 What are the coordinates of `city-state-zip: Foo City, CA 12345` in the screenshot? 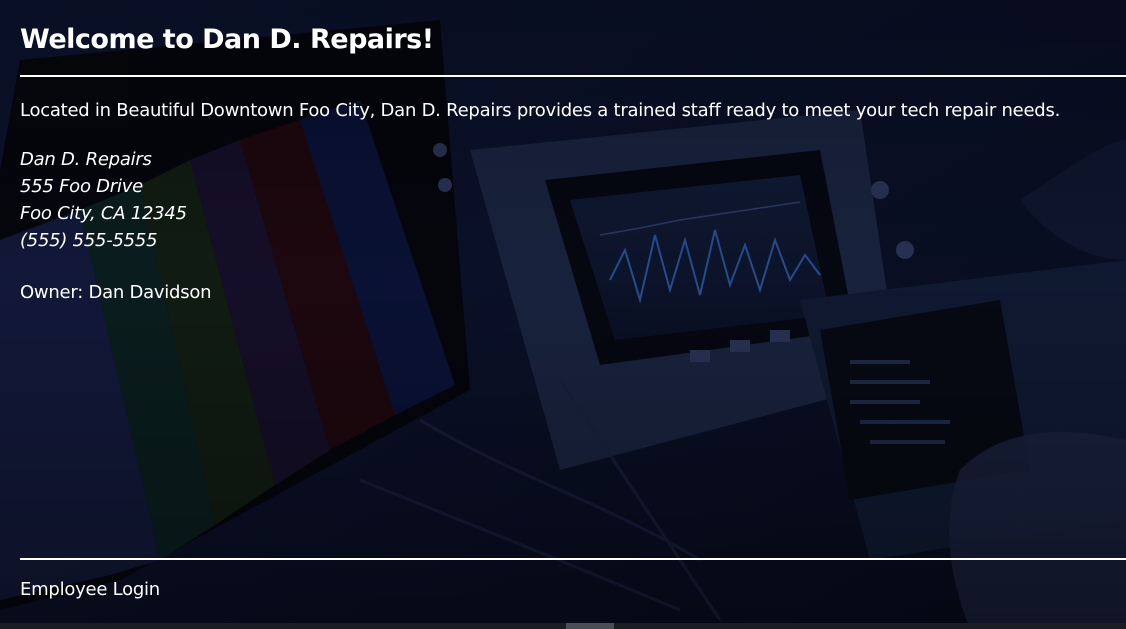 It's located at (103, 213).